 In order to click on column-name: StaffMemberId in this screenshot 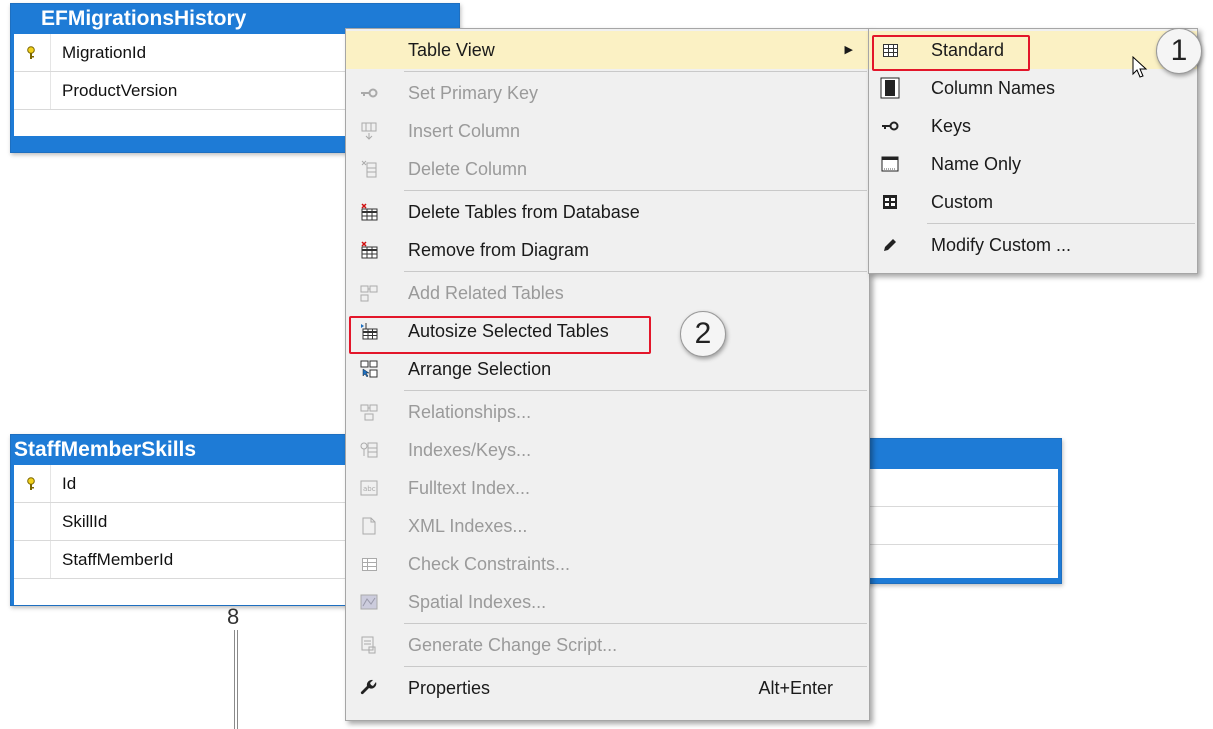, I will do `click(118, 559)`.